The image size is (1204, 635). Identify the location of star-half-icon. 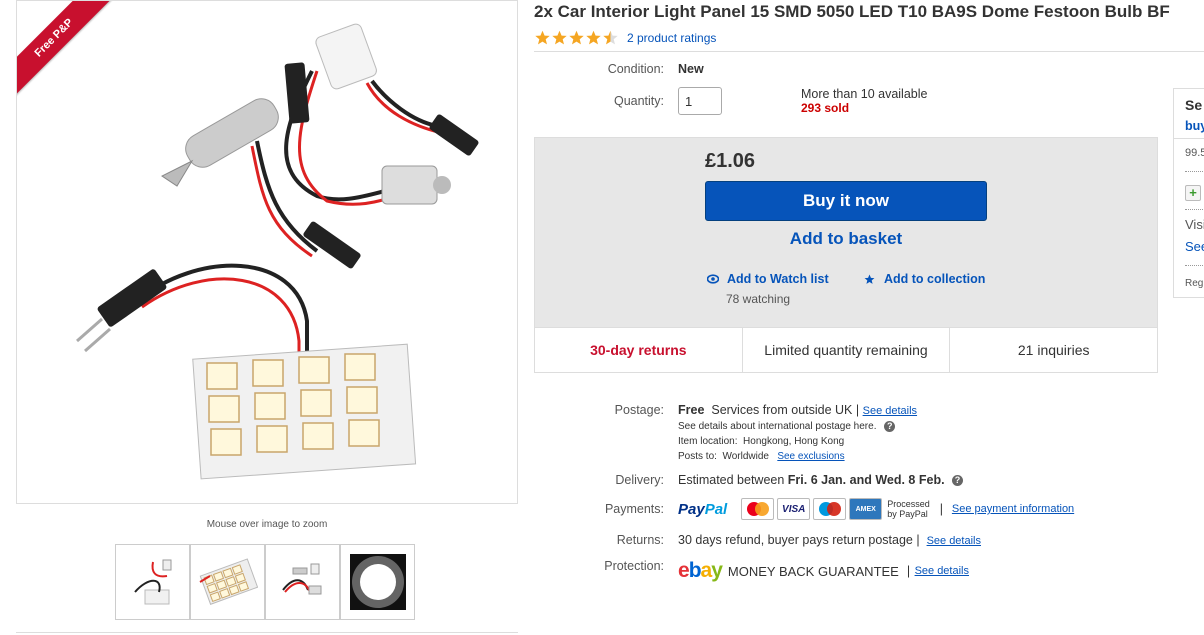
(610, 37).